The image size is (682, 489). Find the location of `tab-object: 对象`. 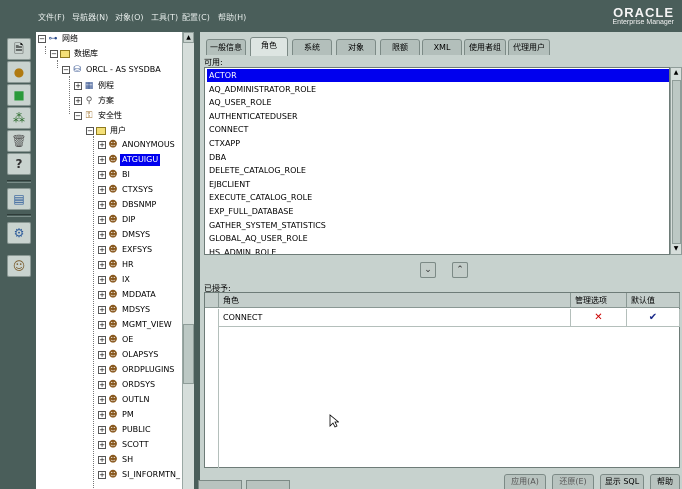

tab-object: 对象 is located at coordinates (356, 47).